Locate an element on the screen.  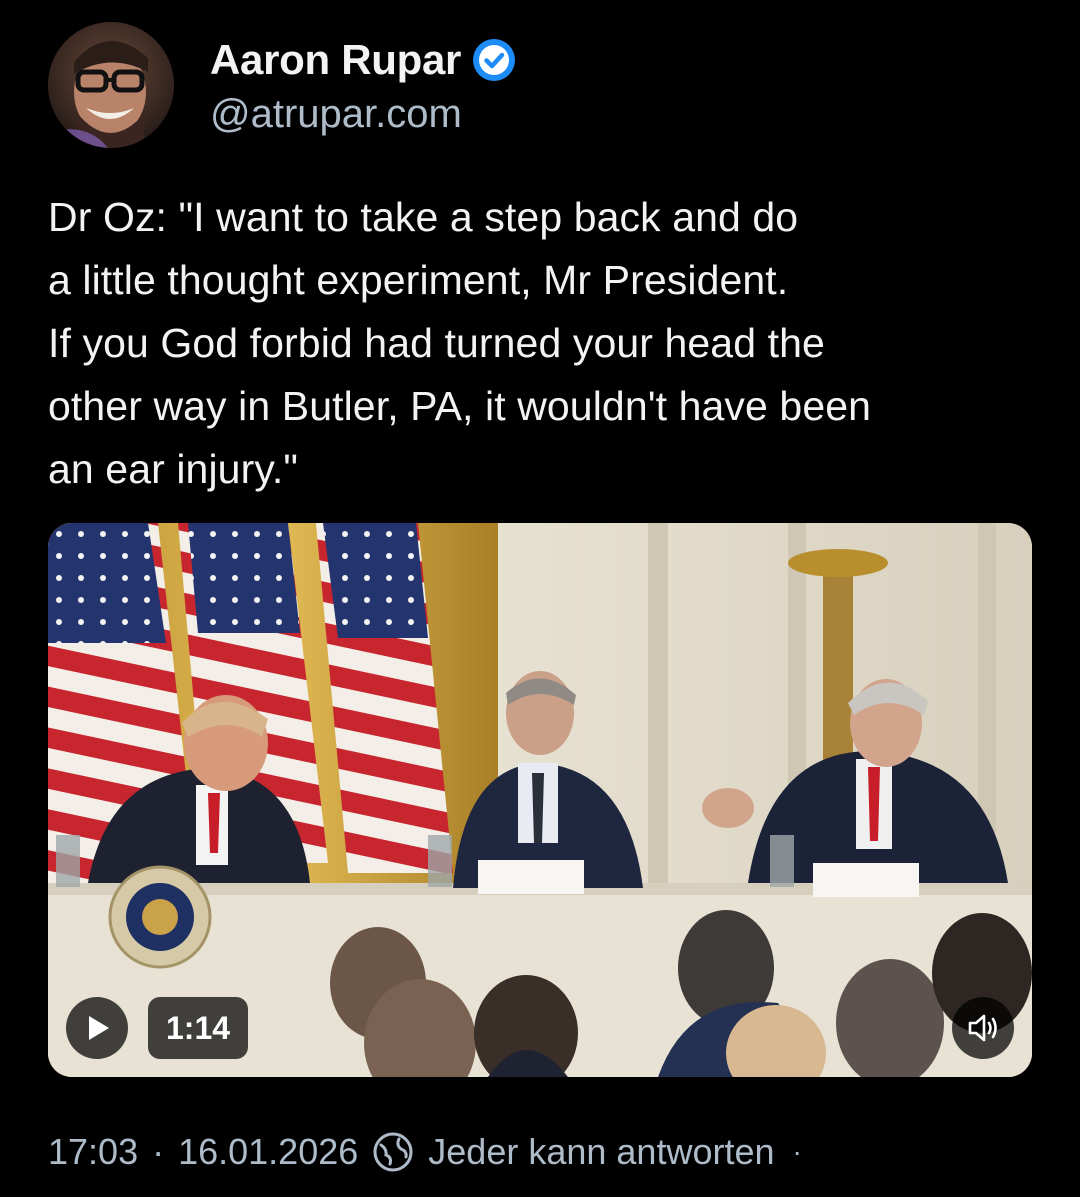
user-handle: @atrupar.com is located at coordinates (362, 114).